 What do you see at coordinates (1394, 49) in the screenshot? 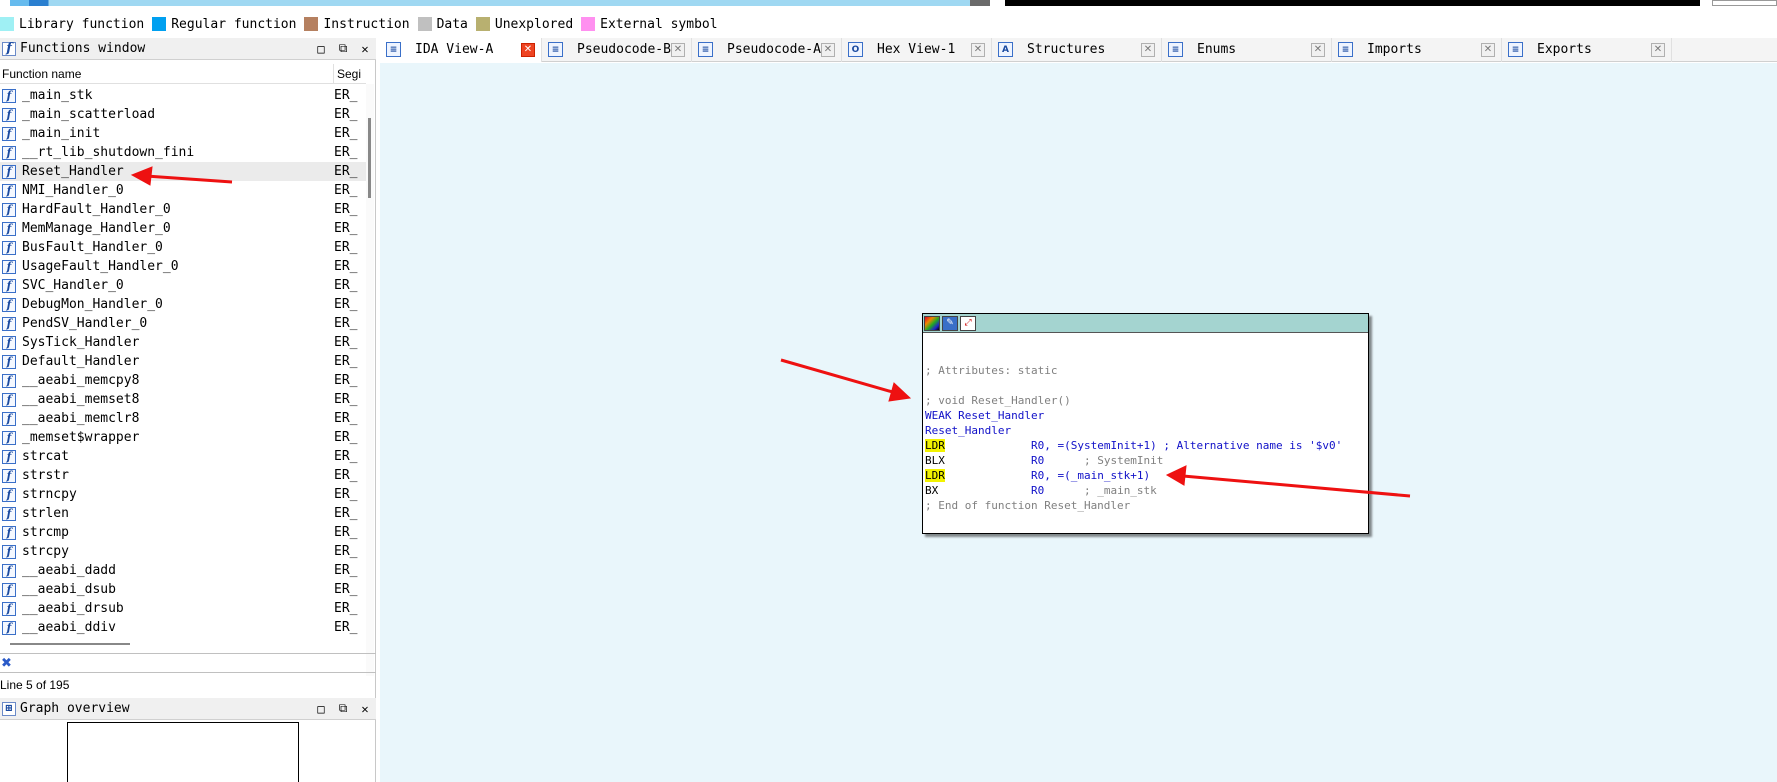
I see `tab-label: Imports` at bounding box center [1394, 49].